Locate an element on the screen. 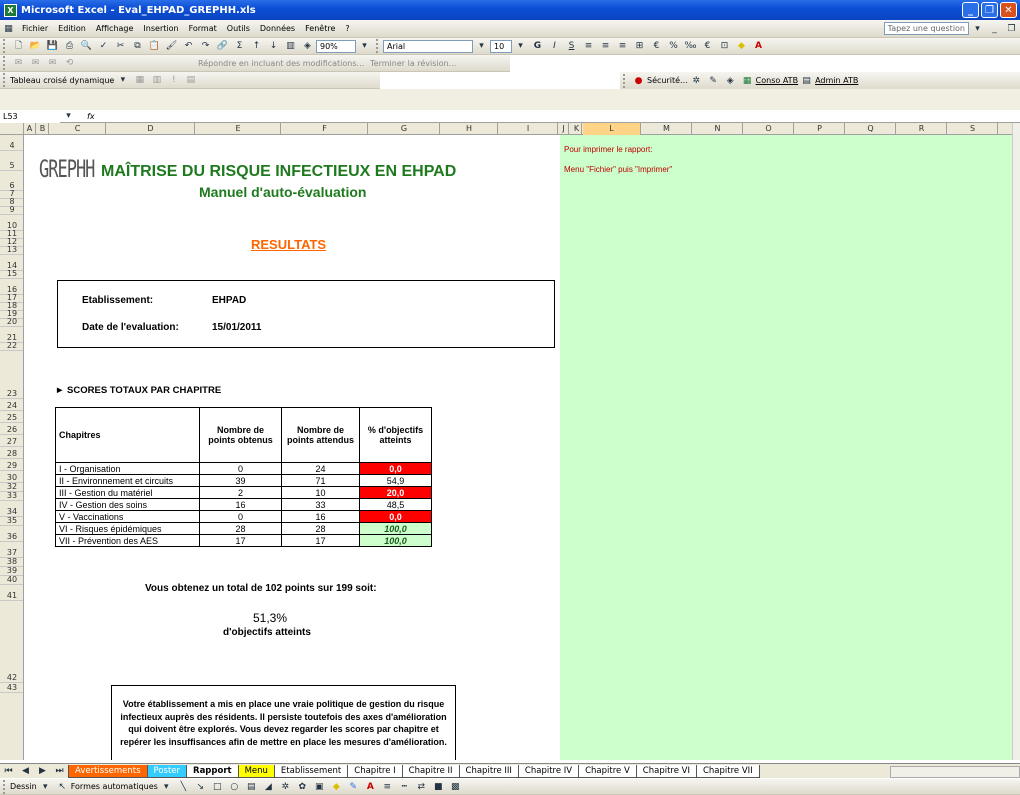 The height and width of the screenshot is (795, 1020). minimize-button: _ is located at coordinates (970, 10).